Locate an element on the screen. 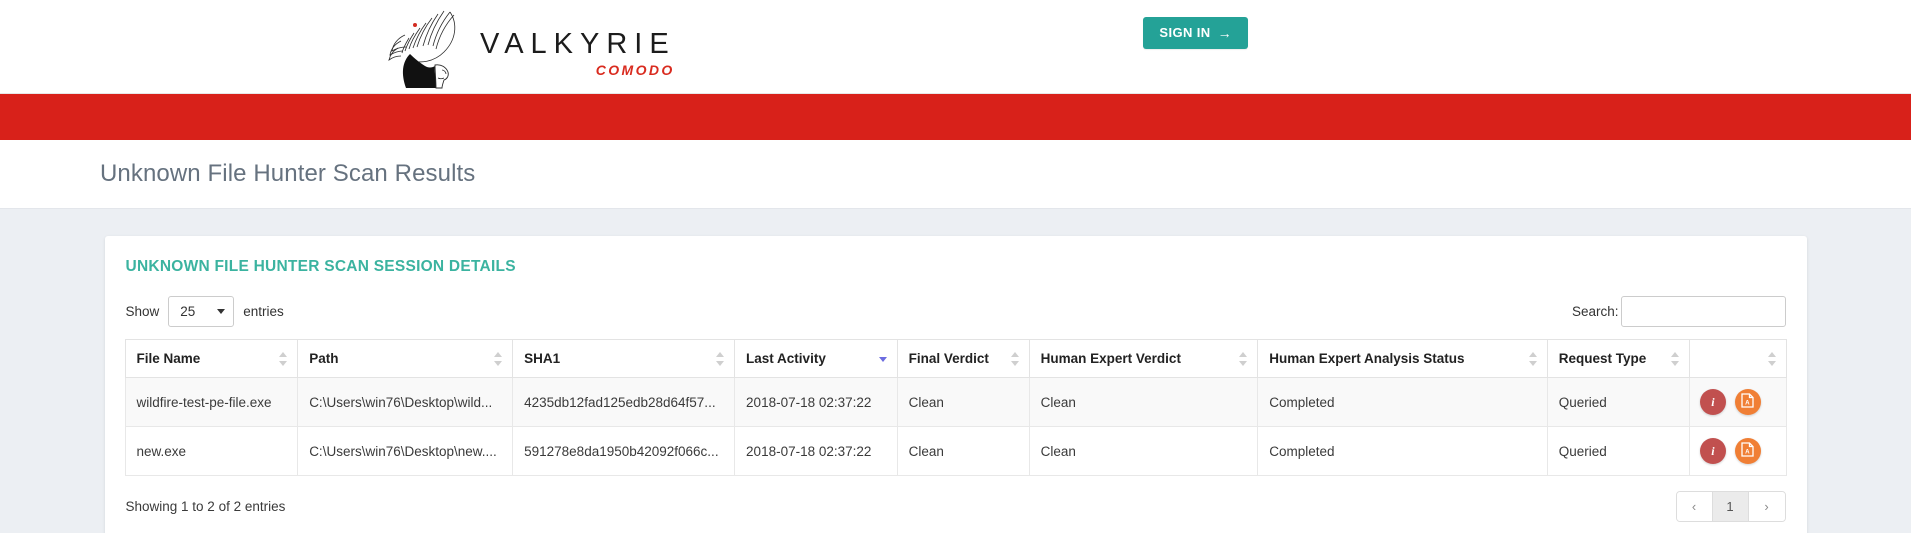 This screenshot has height=533, width=1911. search-control: Search: is located at coordinates (1679, 311).